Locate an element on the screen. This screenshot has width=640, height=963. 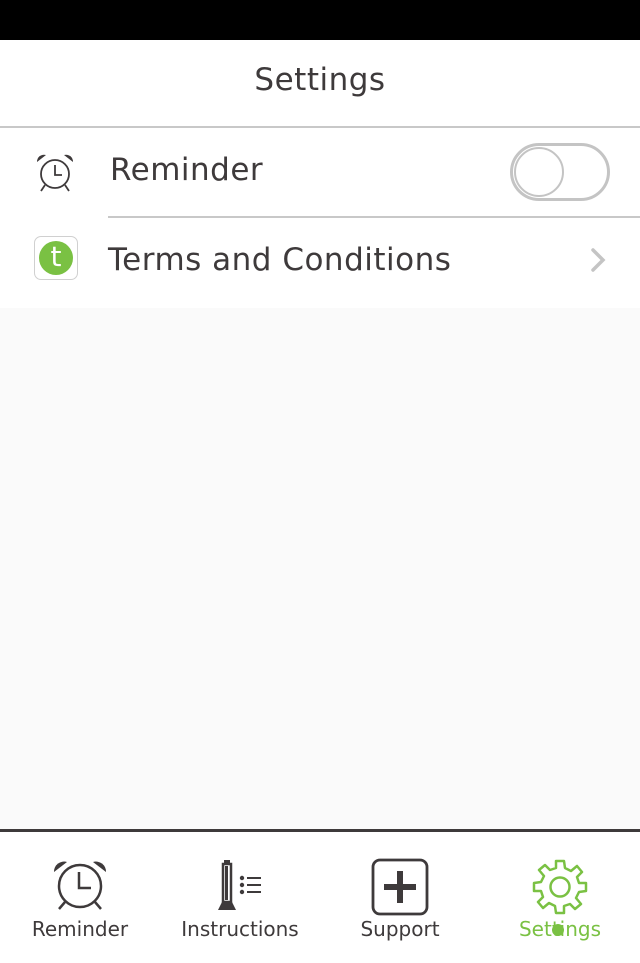
page-title: Settings is located at coordinates (320, 80).